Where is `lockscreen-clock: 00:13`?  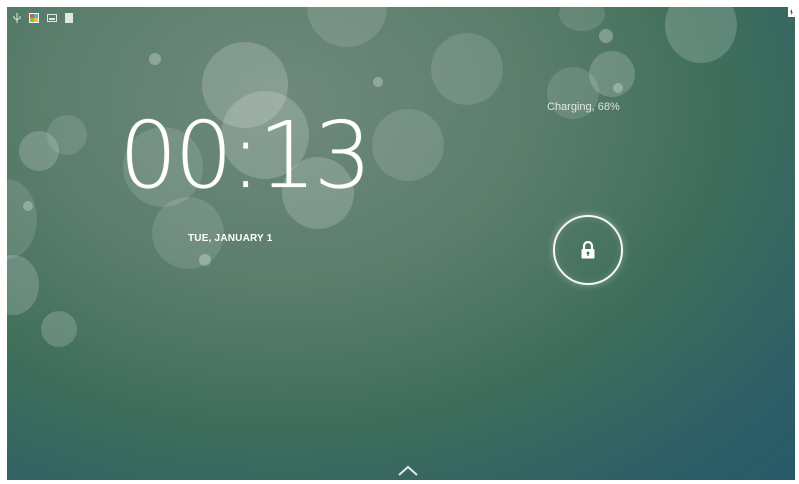 lockscreen-clock: 00:13 is located at coordinates (245, 155).